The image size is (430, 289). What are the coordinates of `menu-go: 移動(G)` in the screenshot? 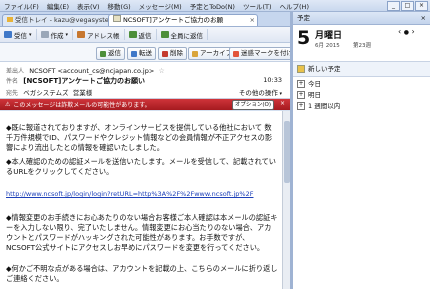 It's located at (119, 6).